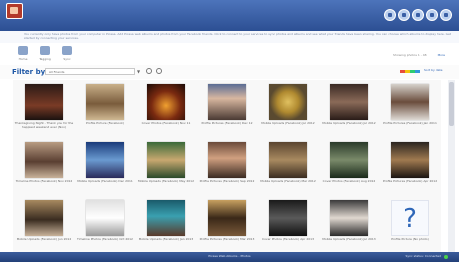 Image resolution: width=459 pixels, height=262 pixels. I want to click on sync-icon, so click(67, 50).